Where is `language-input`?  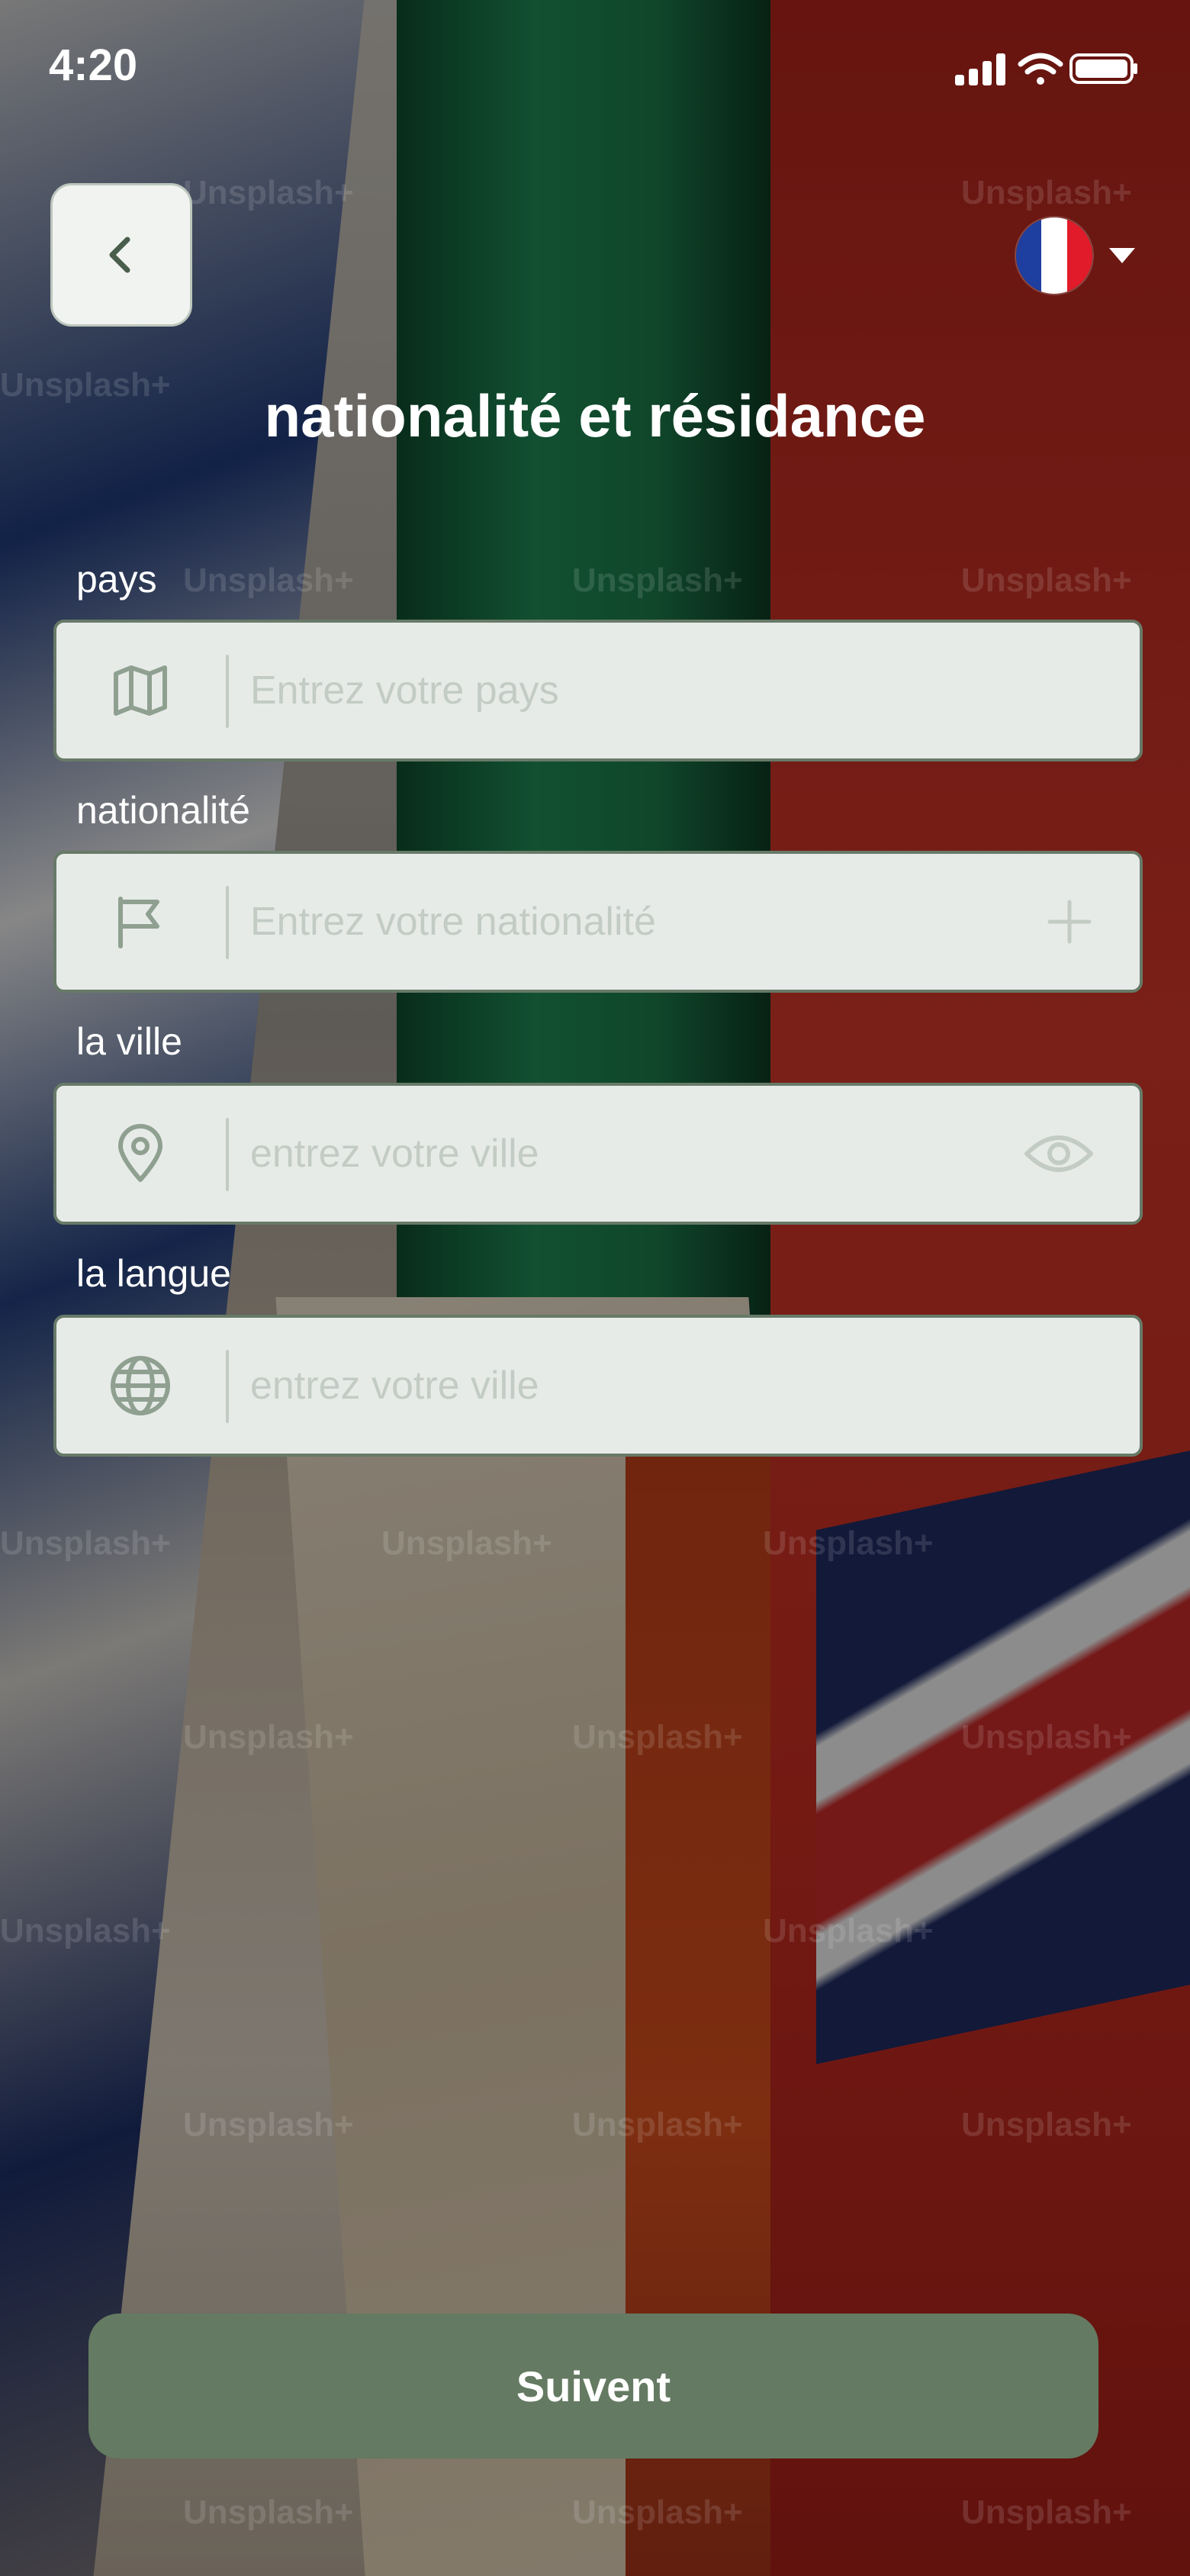
language-input is located at coordinates (631, 1386).